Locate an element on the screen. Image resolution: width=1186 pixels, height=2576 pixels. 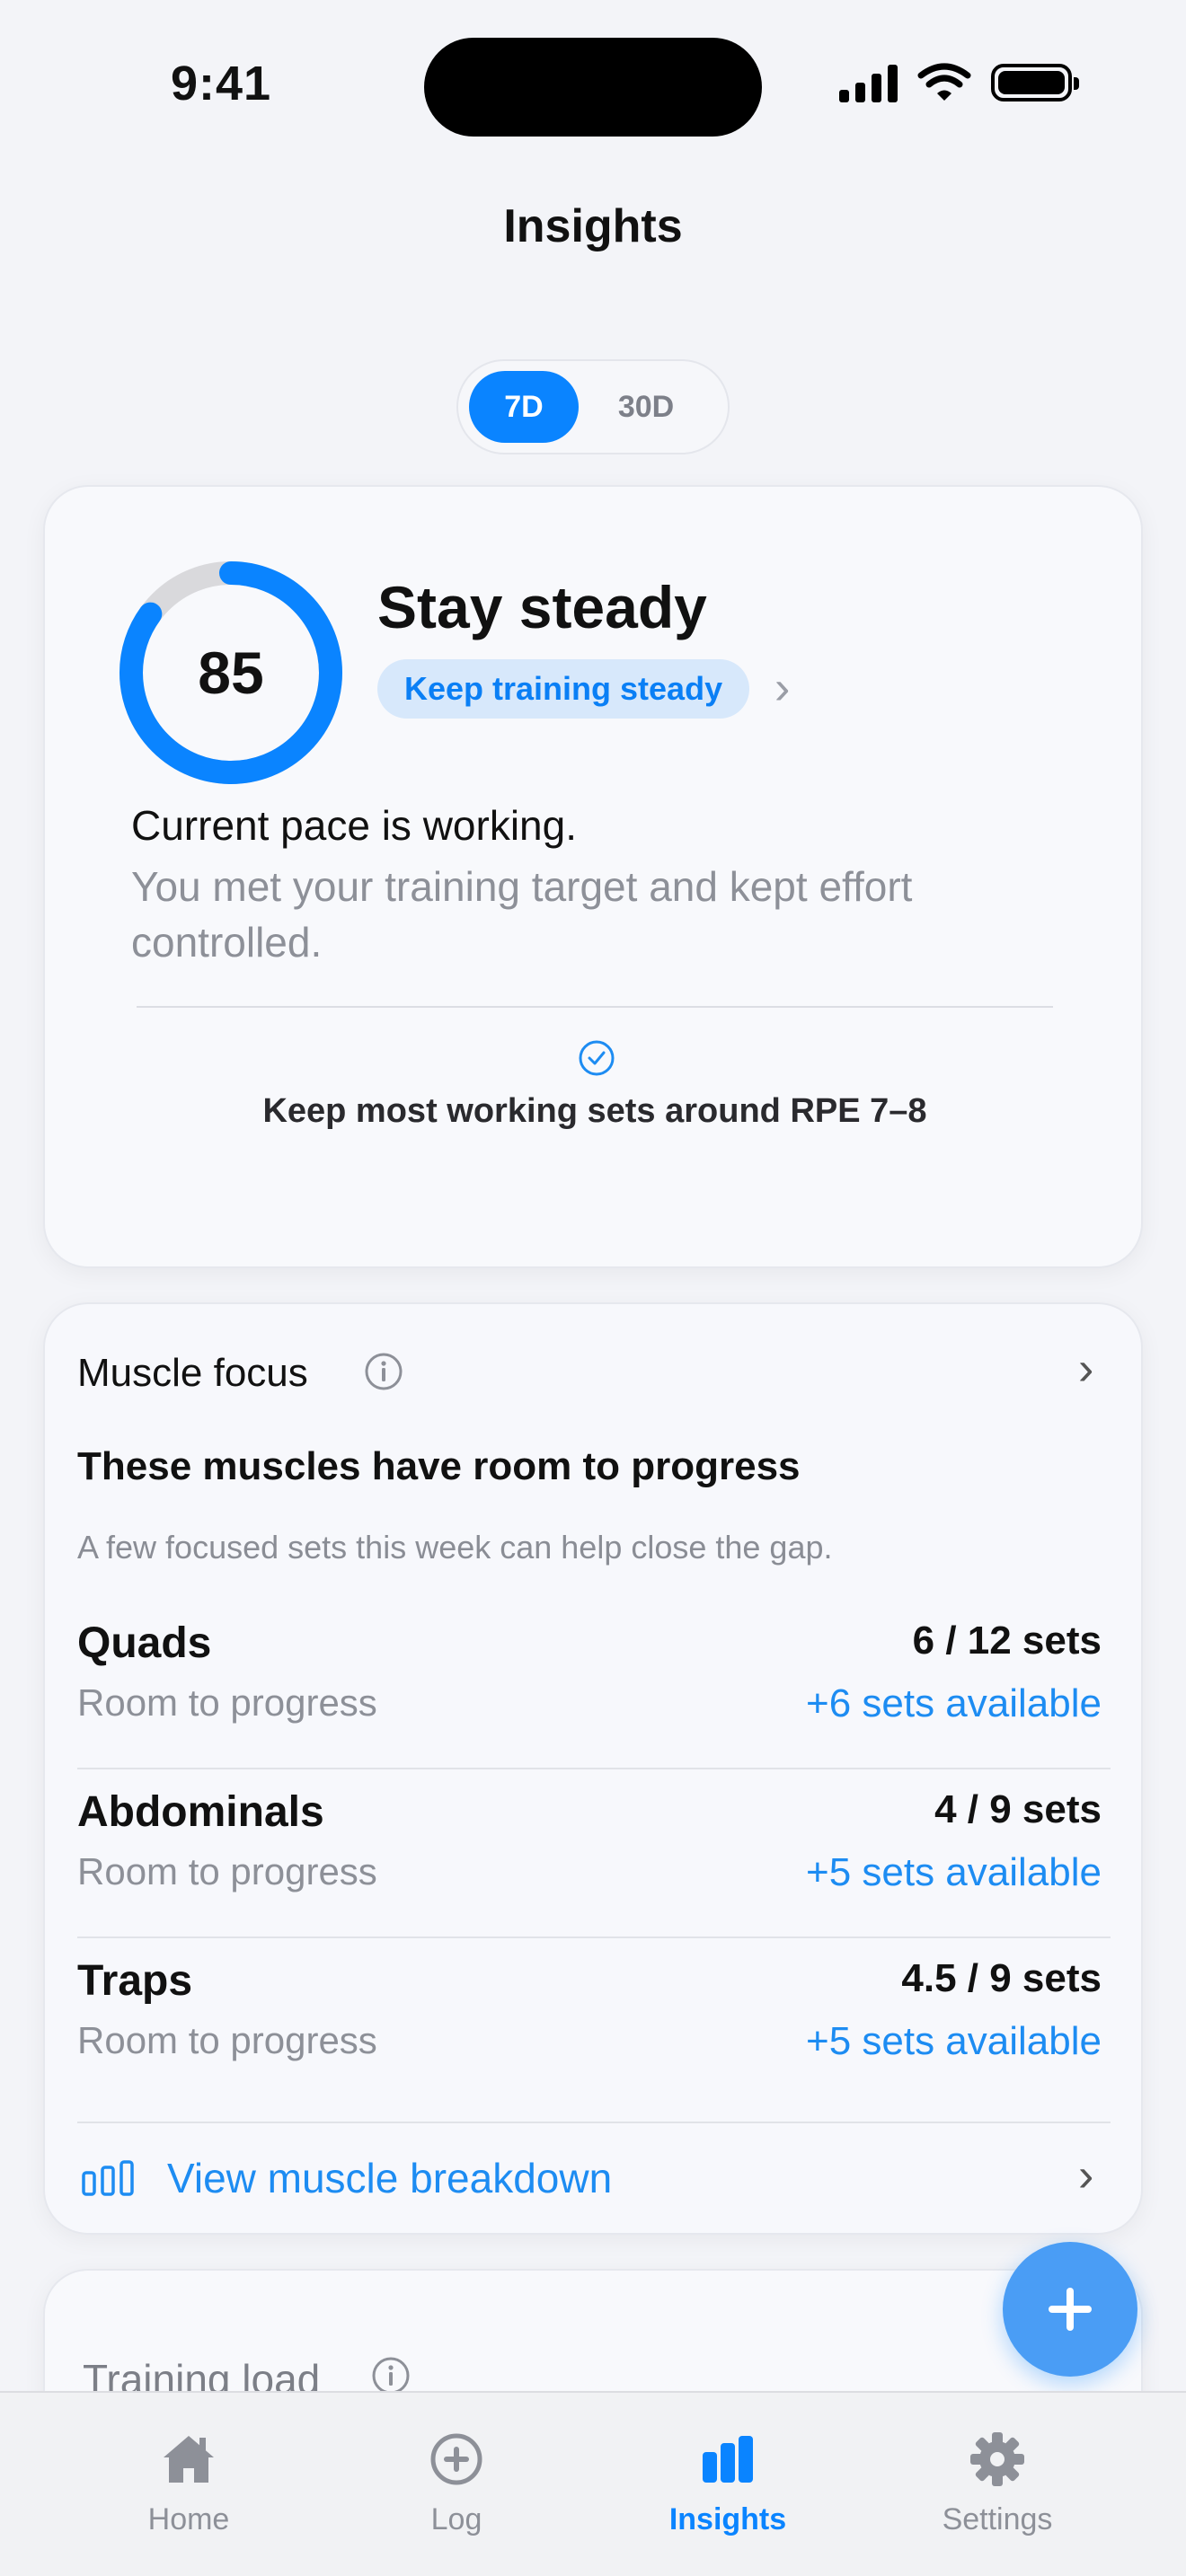
range-option-30d: 30D is located at coordinates (646, 407).